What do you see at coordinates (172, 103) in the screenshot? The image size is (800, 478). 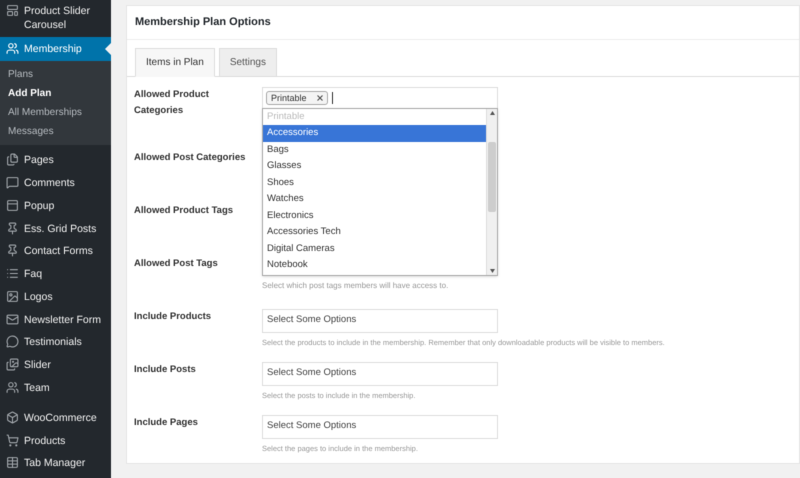 I see `field-label: Allowed Product Categories` at bounding box center [172, 103].